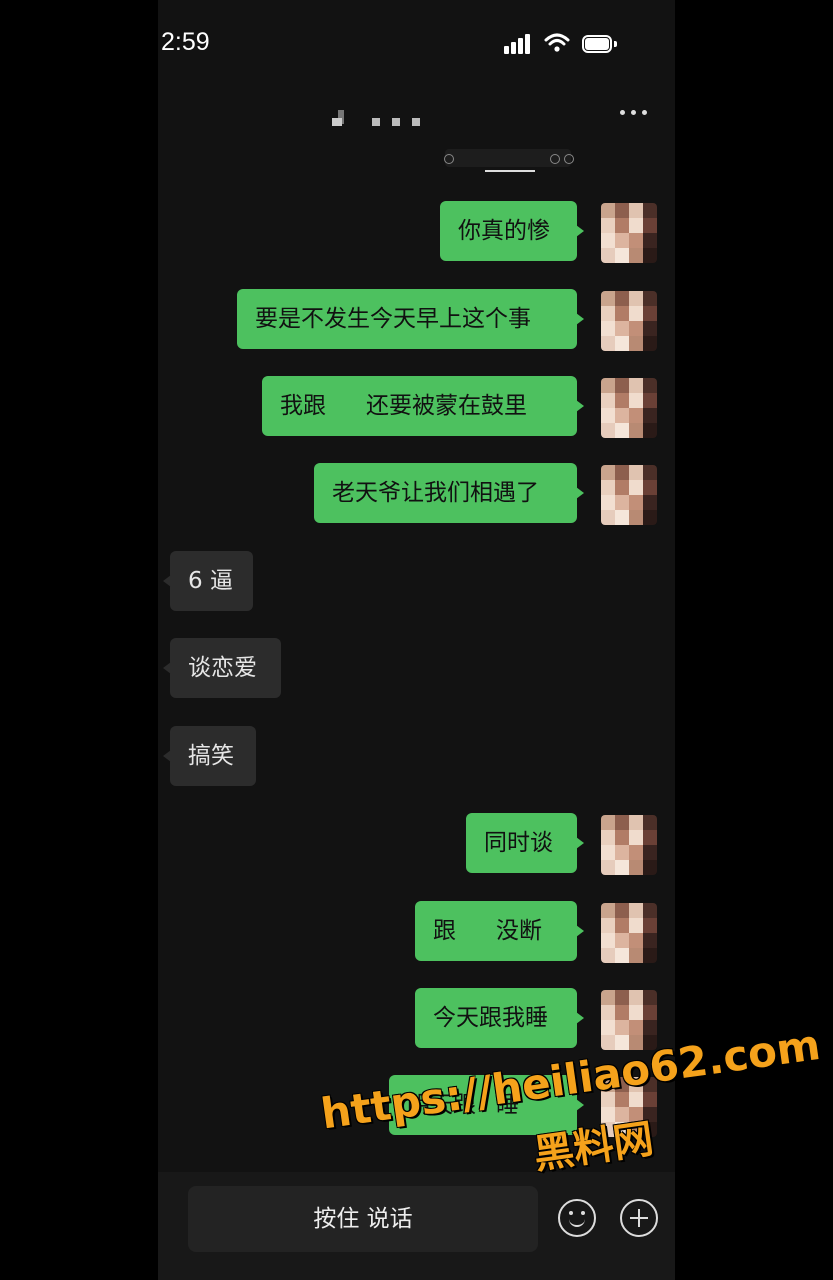 The width and height of the screenshot is (833, 1280). I want to click on message-bubble-outgoing: 我跟 还要被蒙在鼓里, so click(423, 406).